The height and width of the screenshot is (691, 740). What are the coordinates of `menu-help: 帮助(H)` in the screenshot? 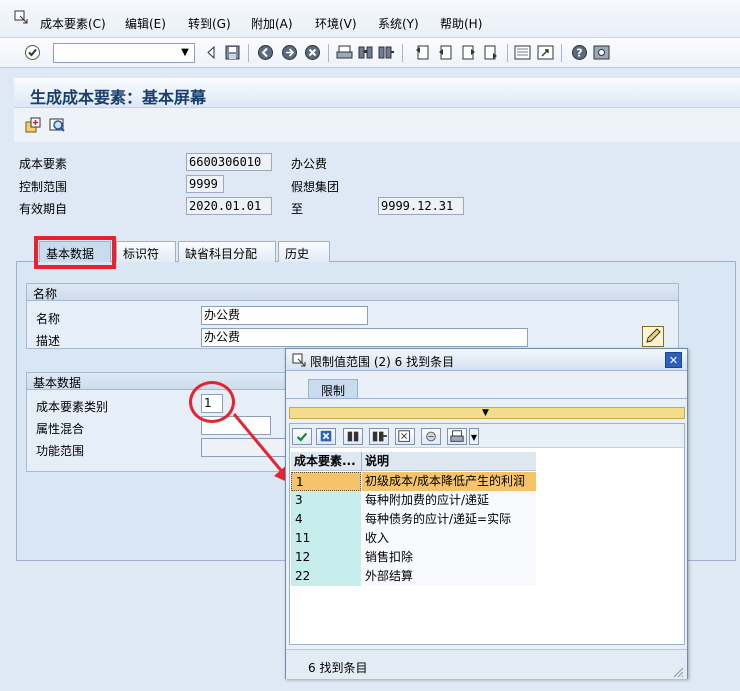 It's located at (461, 23).